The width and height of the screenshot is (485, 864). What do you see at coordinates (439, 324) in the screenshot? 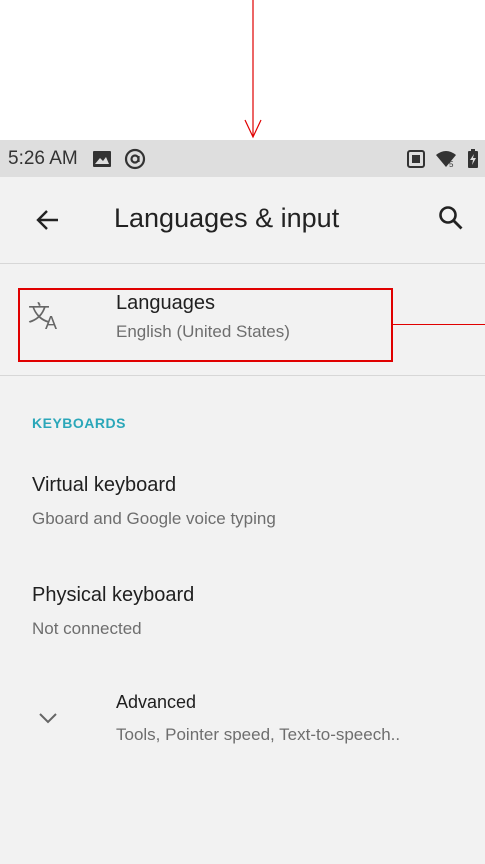
I see `annotation-pointer-line` at bounding box center [439, 324].